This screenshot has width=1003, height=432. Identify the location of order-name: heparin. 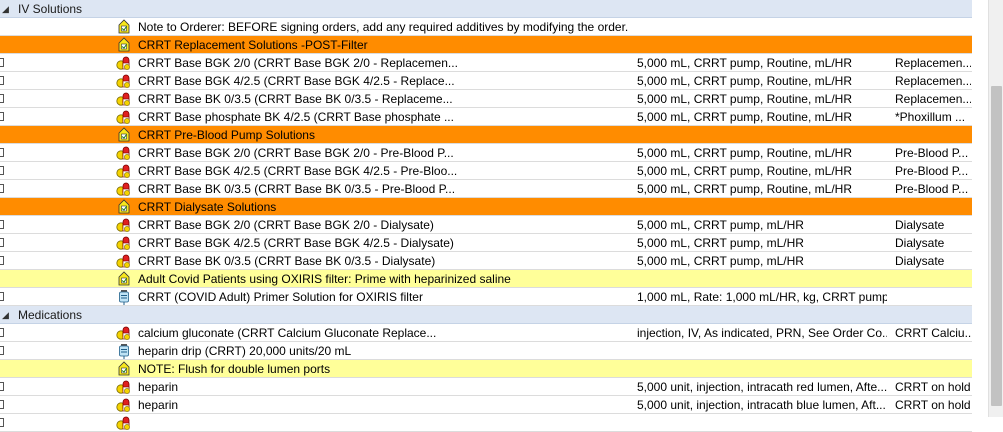
(158, 387).